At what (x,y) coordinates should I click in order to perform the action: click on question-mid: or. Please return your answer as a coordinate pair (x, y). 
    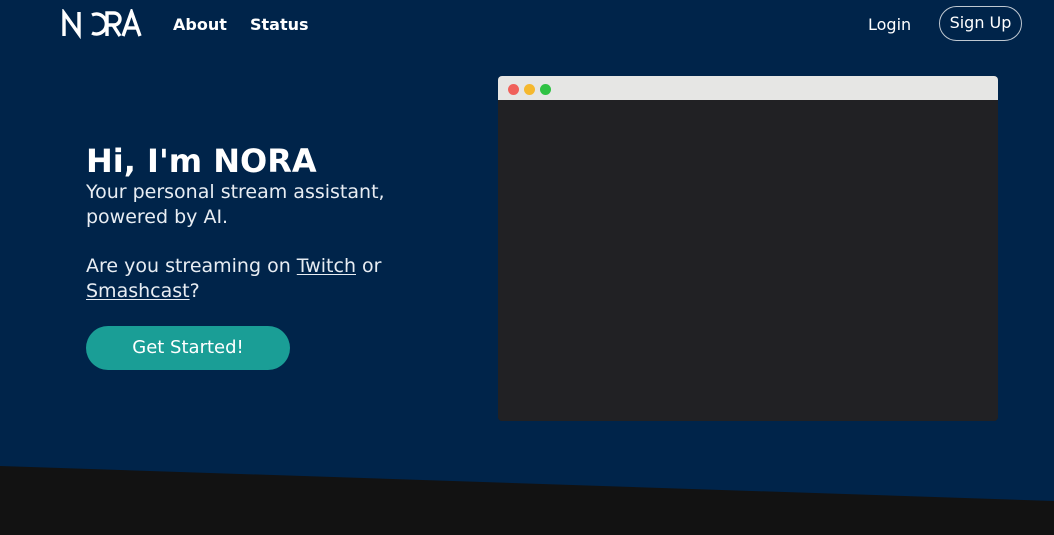
    Looking at the image, I should click on (369, 266).